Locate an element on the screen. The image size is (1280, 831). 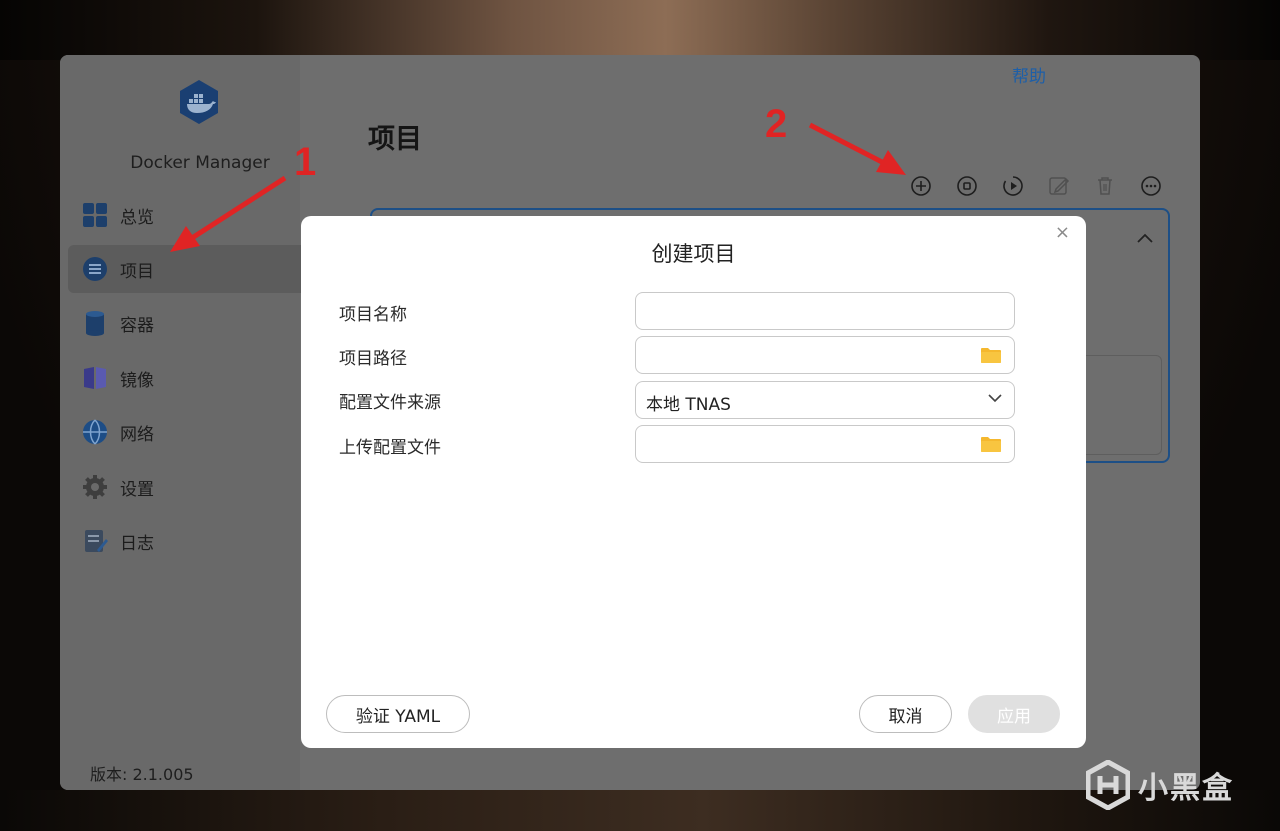
grid-icon is located at coordinates (95, 215).